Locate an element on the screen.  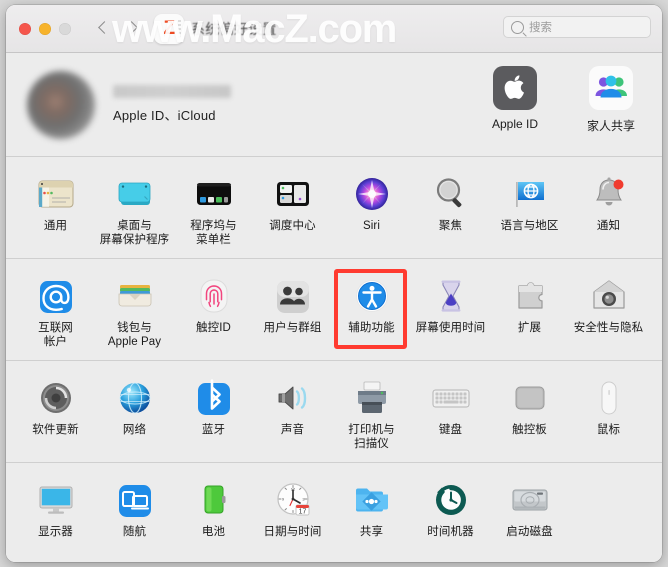
search-field: 搜索 is located at coordinates (577, 27).